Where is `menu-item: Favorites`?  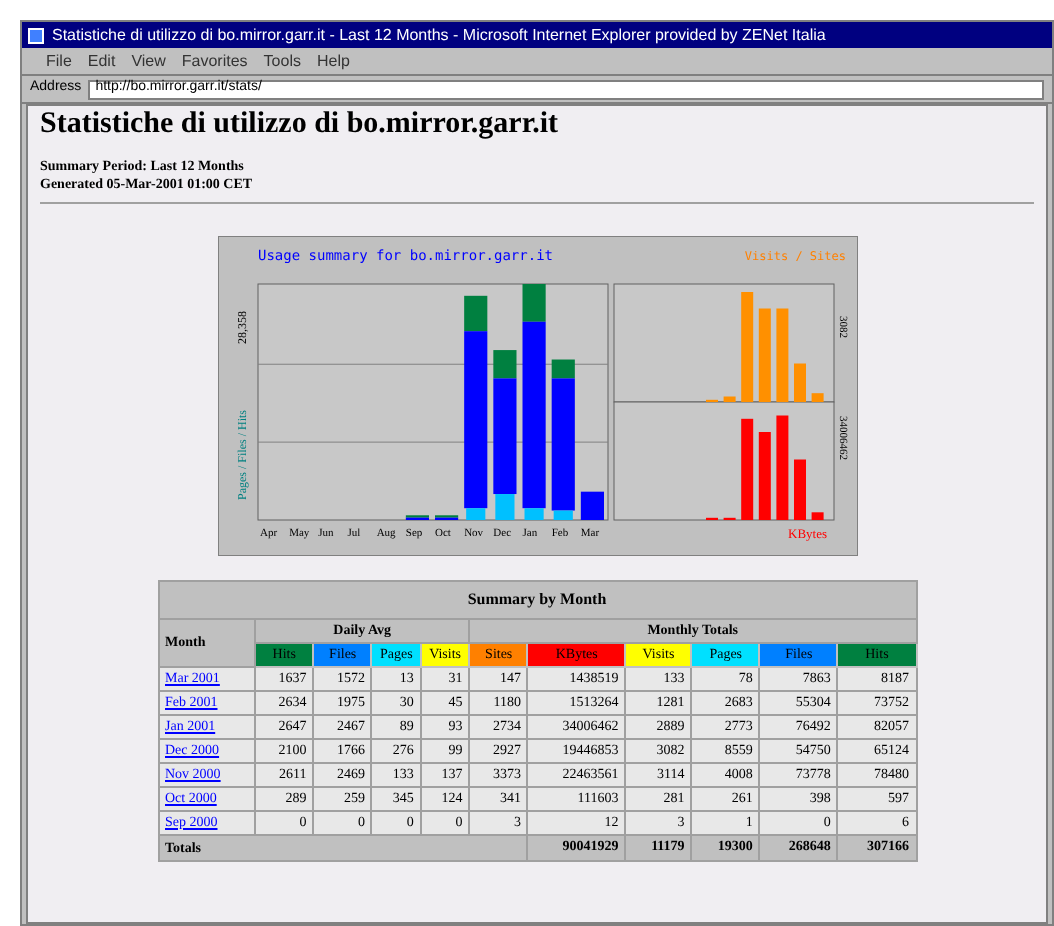 menu-item: Favorites is located at coordinates (214, 61).